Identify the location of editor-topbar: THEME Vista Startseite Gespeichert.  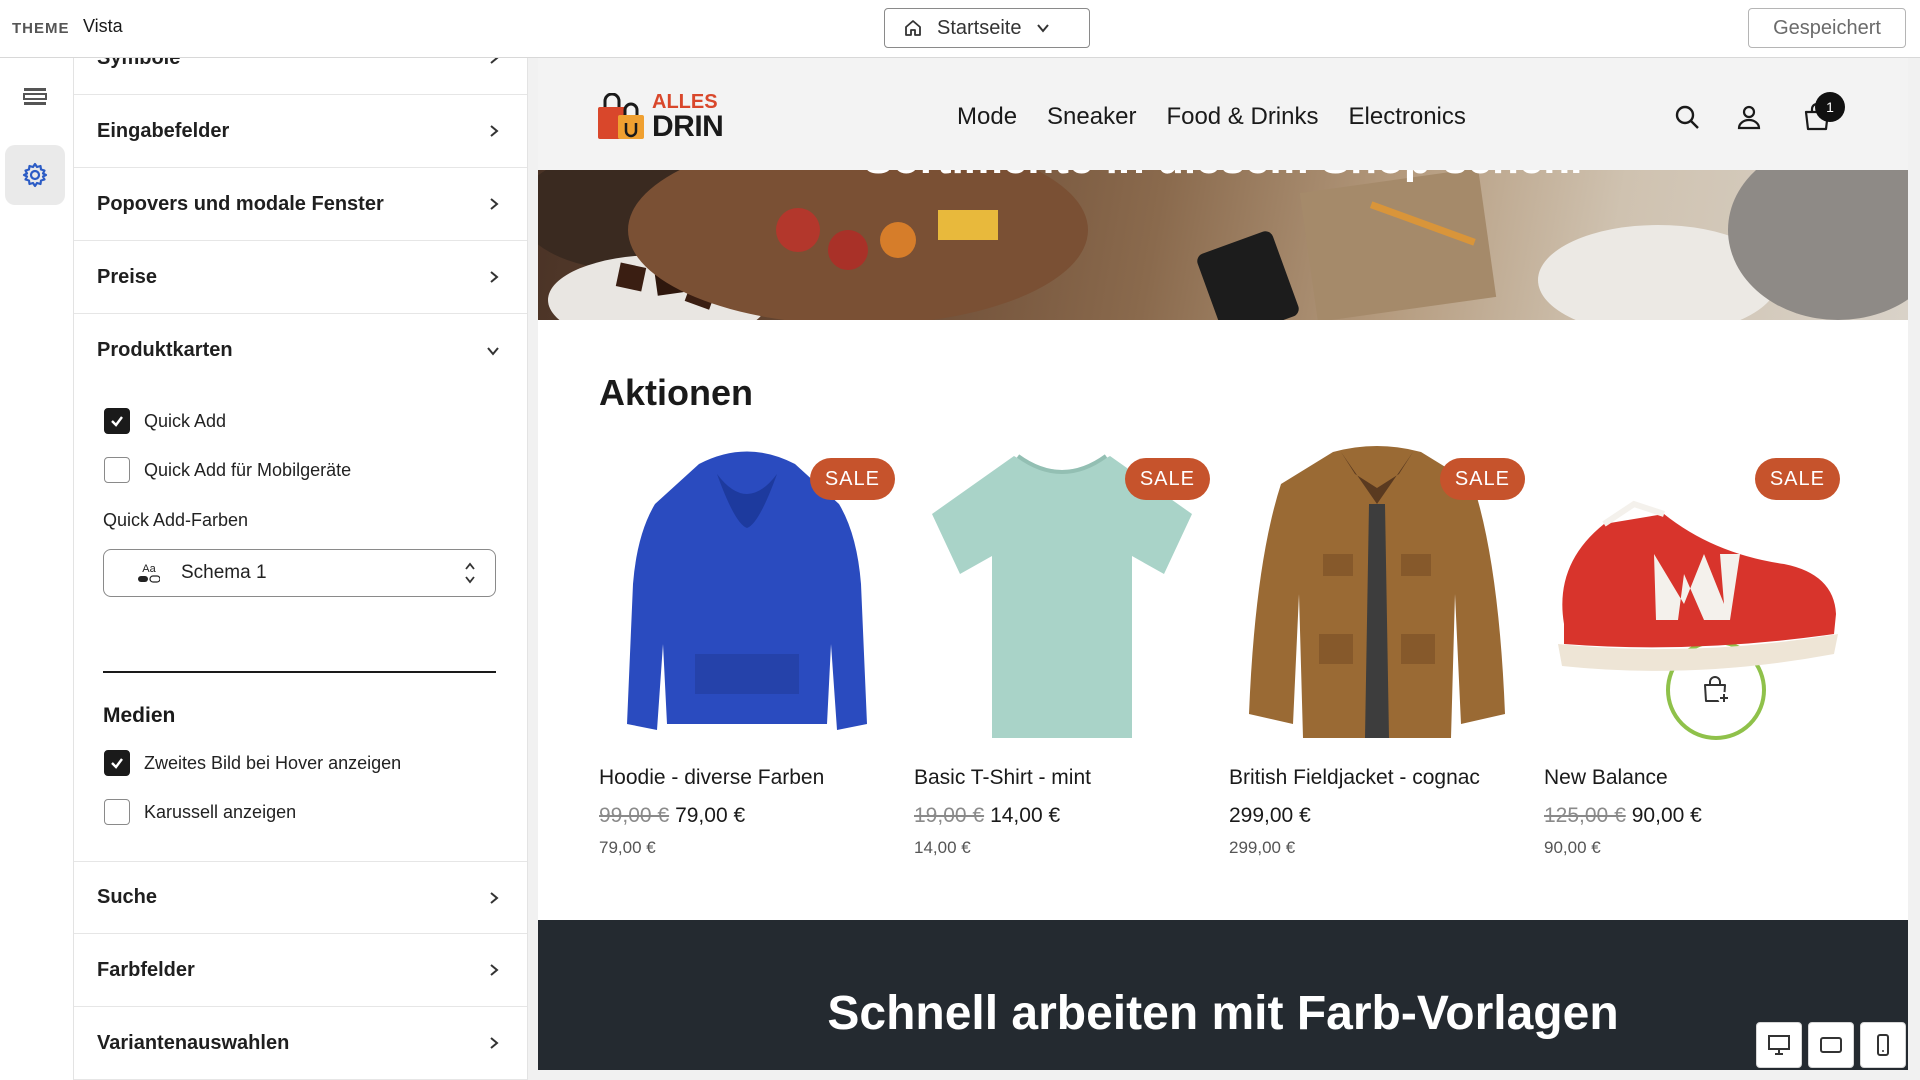
(960, 29).